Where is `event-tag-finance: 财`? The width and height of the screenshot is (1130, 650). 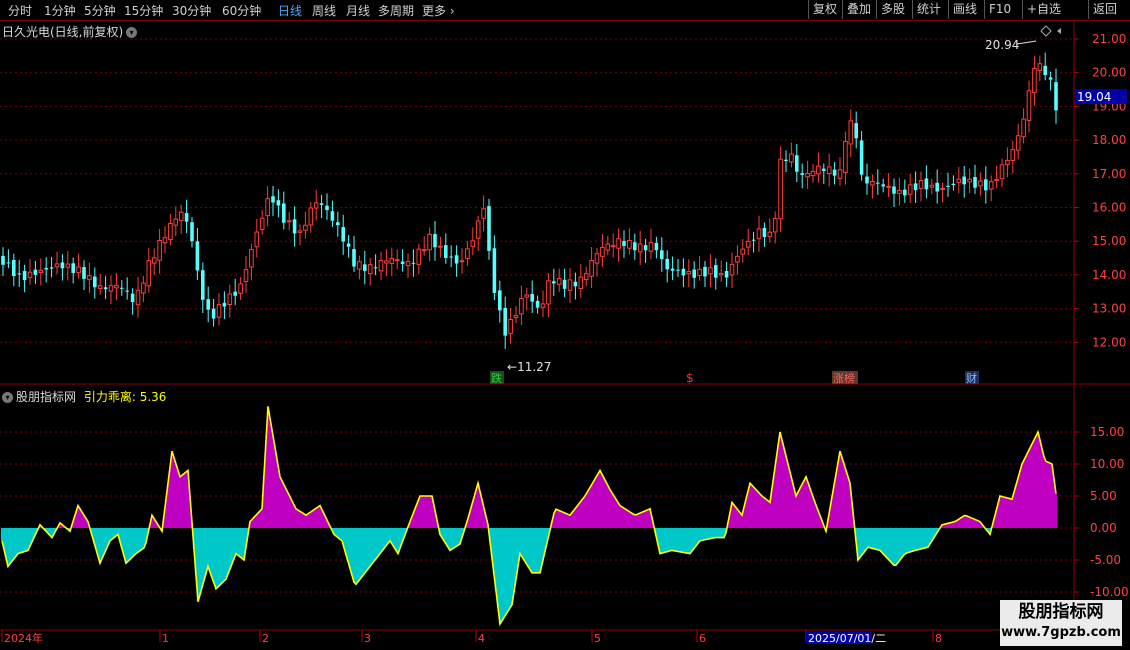 event-tag-finance: 财 is located at coordinates (971, 378).